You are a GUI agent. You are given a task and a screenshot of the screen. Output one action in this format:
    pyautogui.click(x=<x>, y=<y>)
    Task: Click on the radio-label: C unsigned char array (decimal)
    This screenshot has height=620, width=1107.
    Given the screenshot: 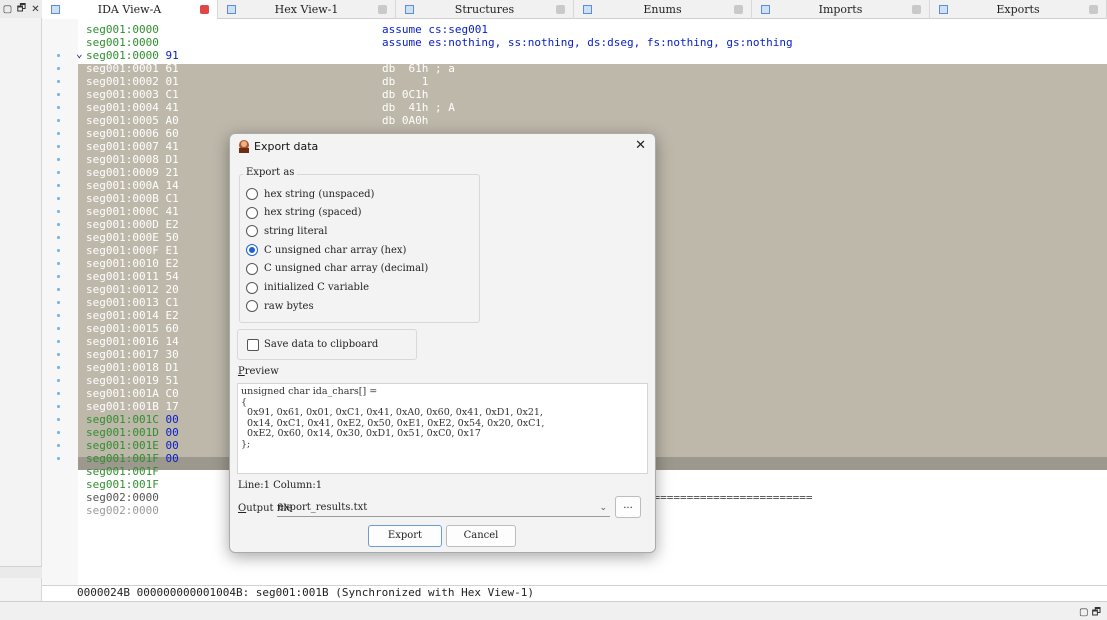 What is the action you would take?
    pyautogui.click(x=346, y=269)
    